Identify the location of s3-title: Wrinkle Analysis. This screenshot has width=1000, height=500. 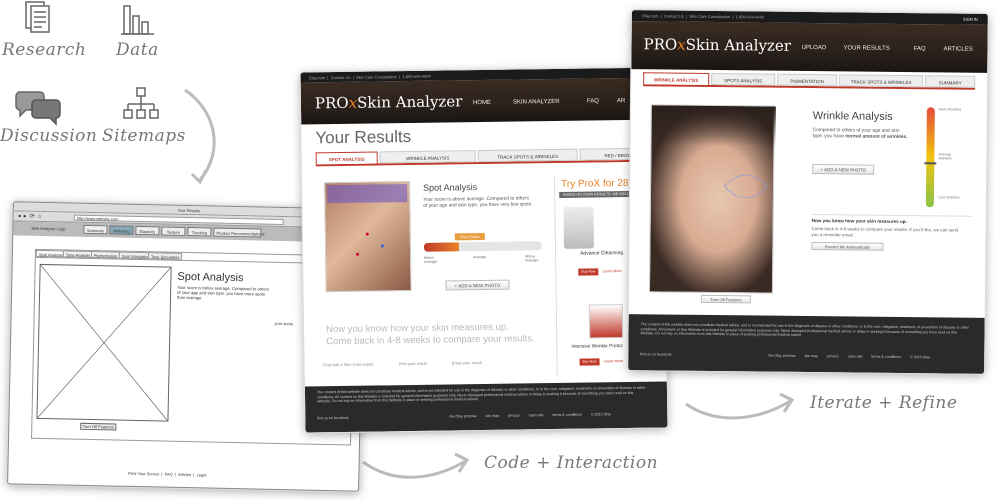
(852, 116).